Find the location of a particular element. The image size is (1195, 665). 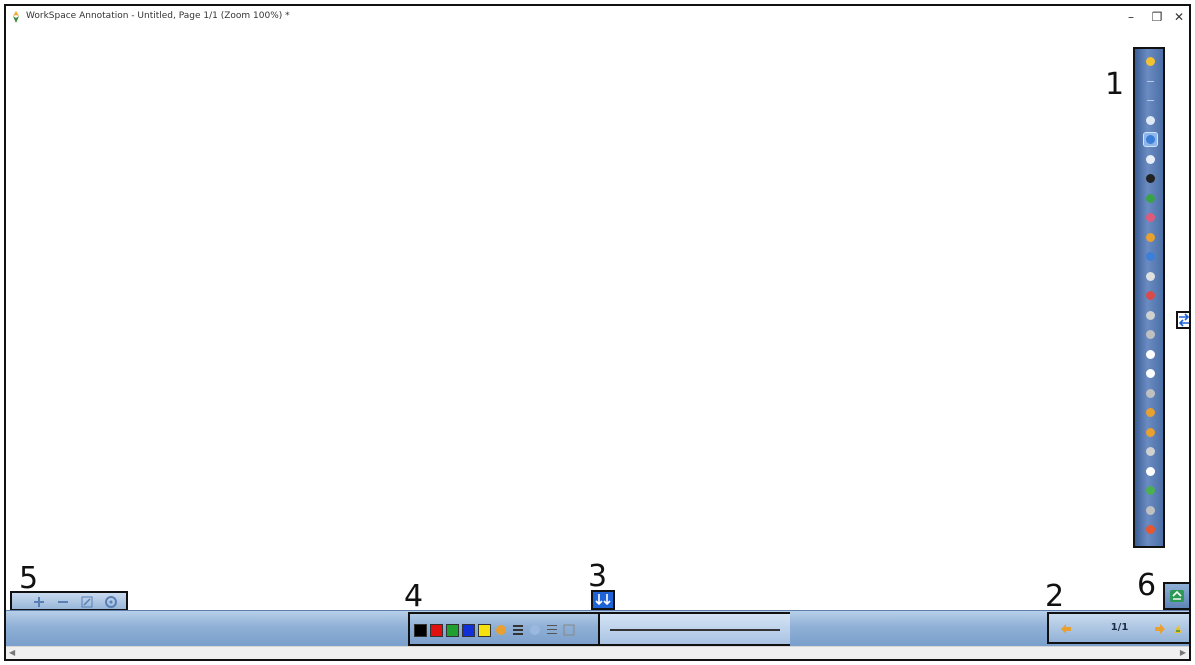

settings-icon is located at coordinates (111, 602).